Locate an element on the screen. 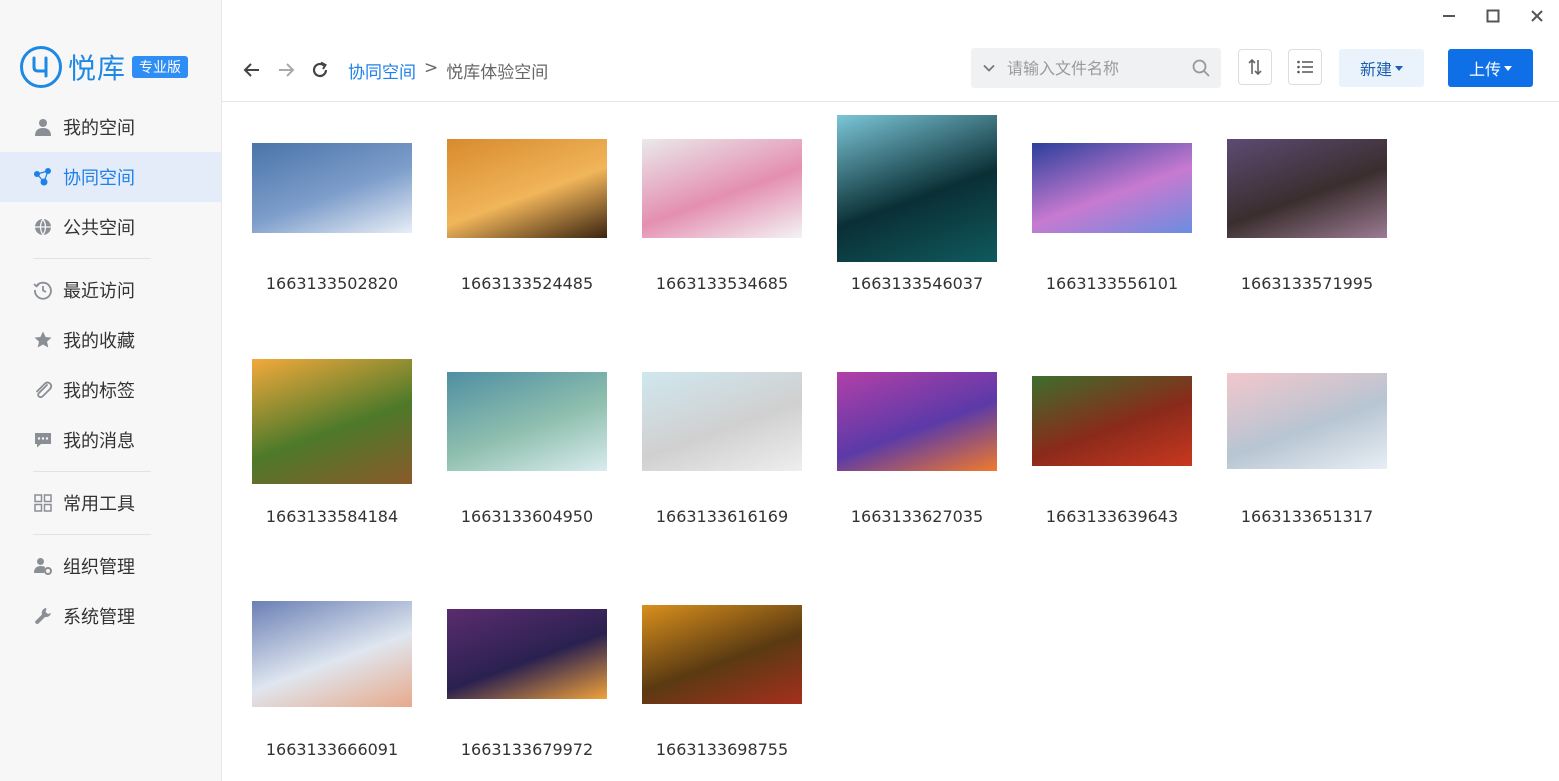 Image resolution: width=1559 pixels, height=781 pixels. close-icon is located at coordinates (1537, 16).